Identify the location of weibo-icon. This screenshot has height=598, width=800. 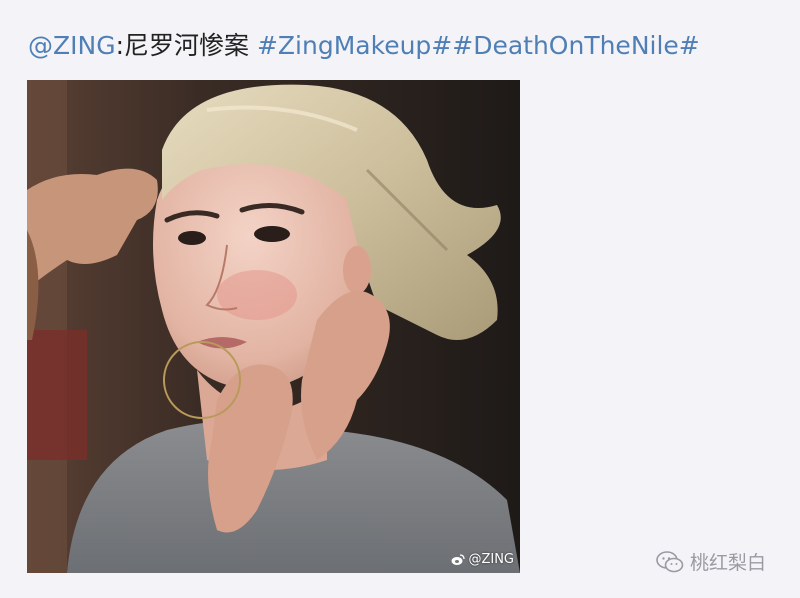
(458, 559).